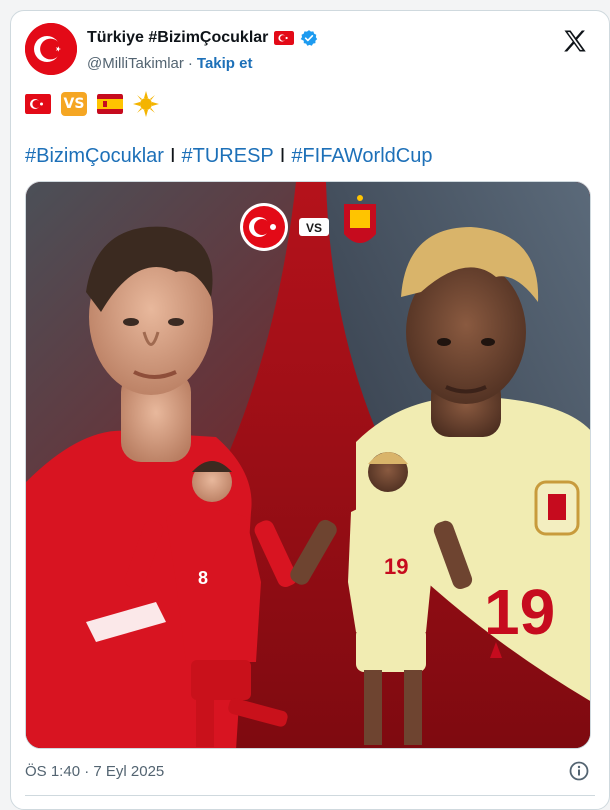  Describe the element at coordinates (396, 566) in the screenshot. I see `spain-jersey-number: 19` at that location.